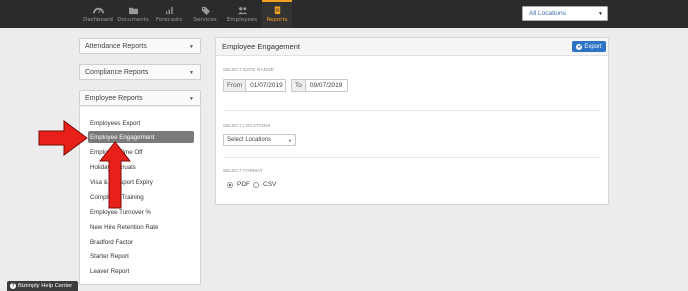 The width and height of the screenshot is (688, 291). What do you see at coordinates (242, 10) in the screenshot?
I see `people-icon` at bounding box center [242, 10].